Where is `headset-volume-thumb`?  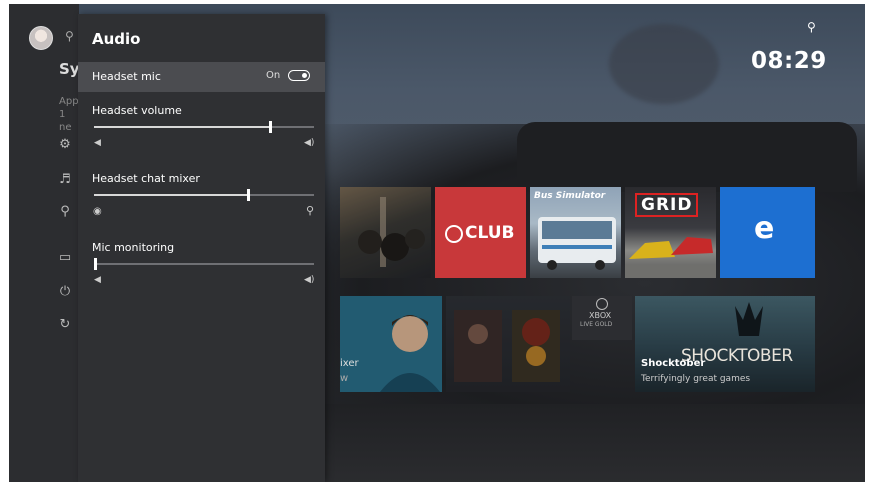 headset-volume-thumb is located at coordinates (270, 127).